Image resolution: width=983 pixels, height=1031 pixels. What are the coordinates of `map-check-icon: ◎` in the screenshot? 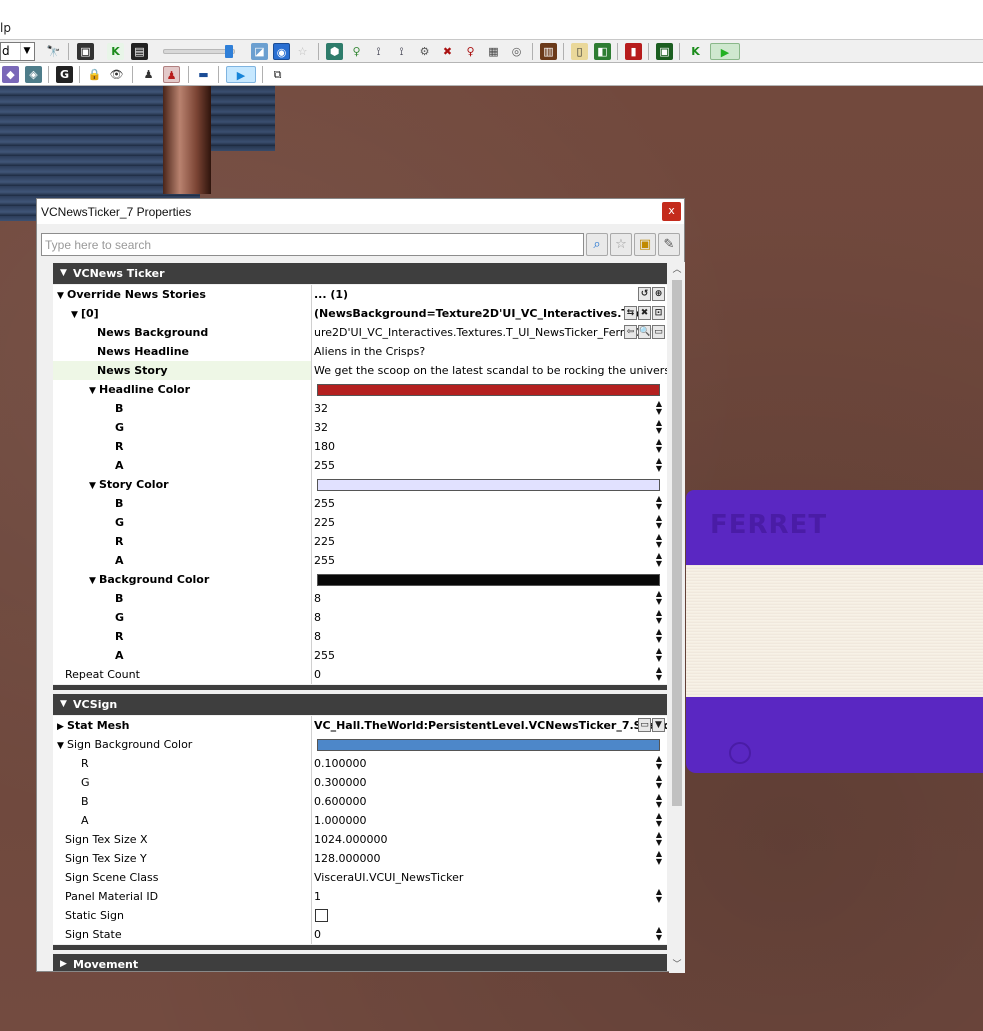 It's located at (516, 51).